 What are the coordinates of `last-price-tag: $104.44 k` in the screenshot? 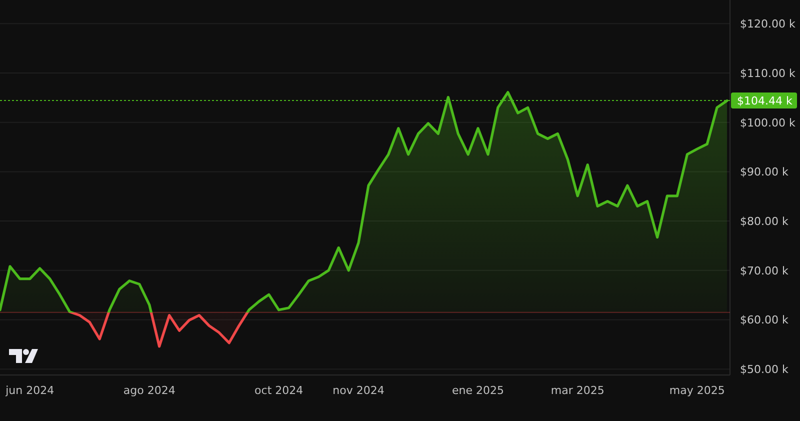 It's located at (764, 100).